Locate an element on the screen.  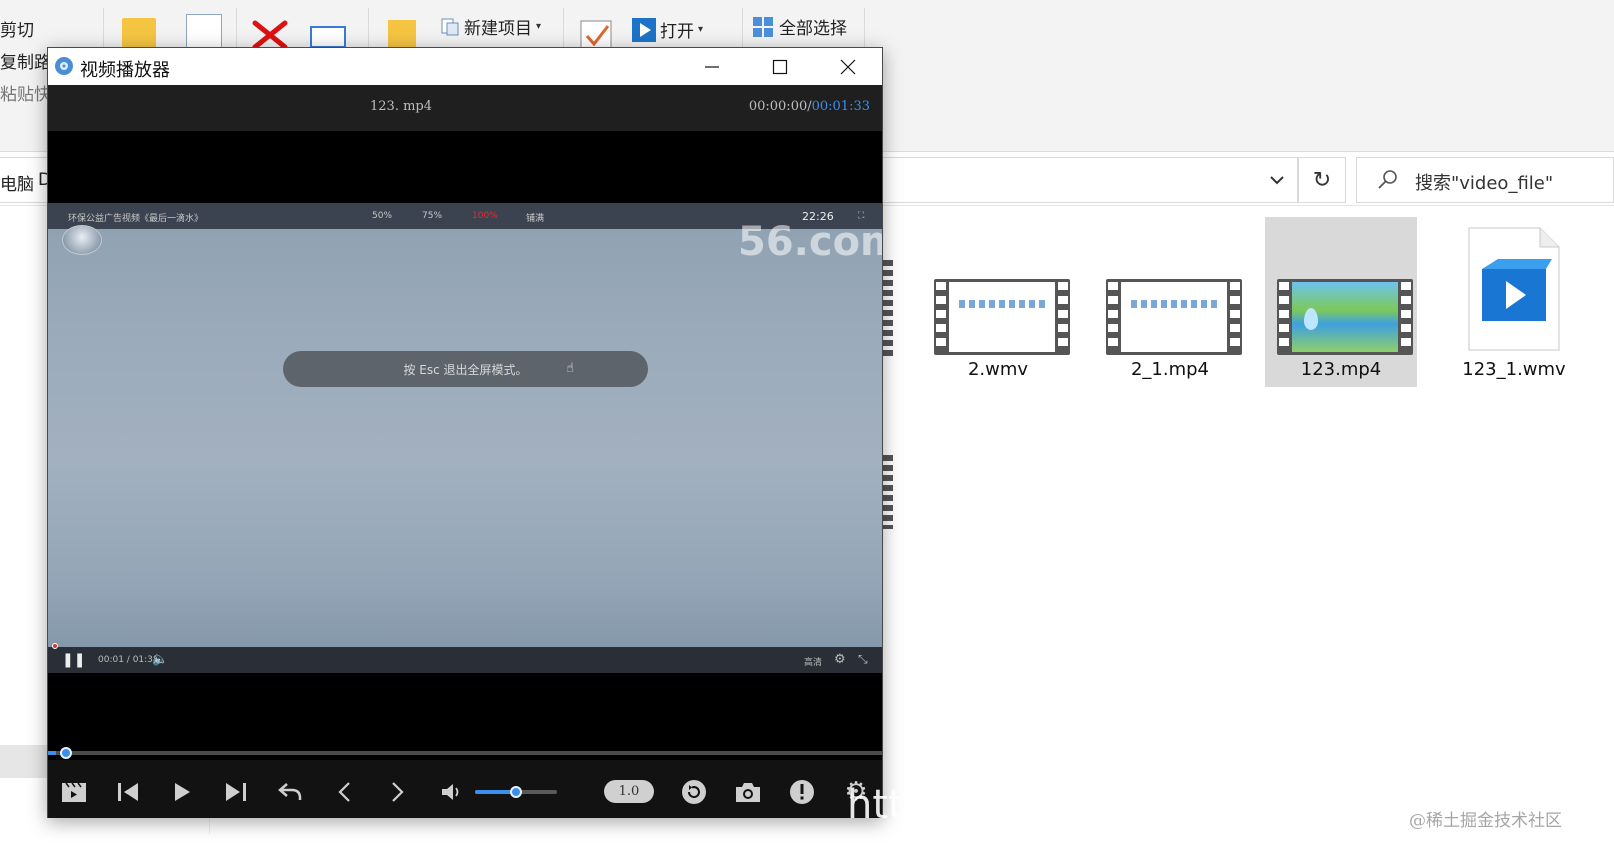
embedded-avatar is located at coordinates (82, 240).